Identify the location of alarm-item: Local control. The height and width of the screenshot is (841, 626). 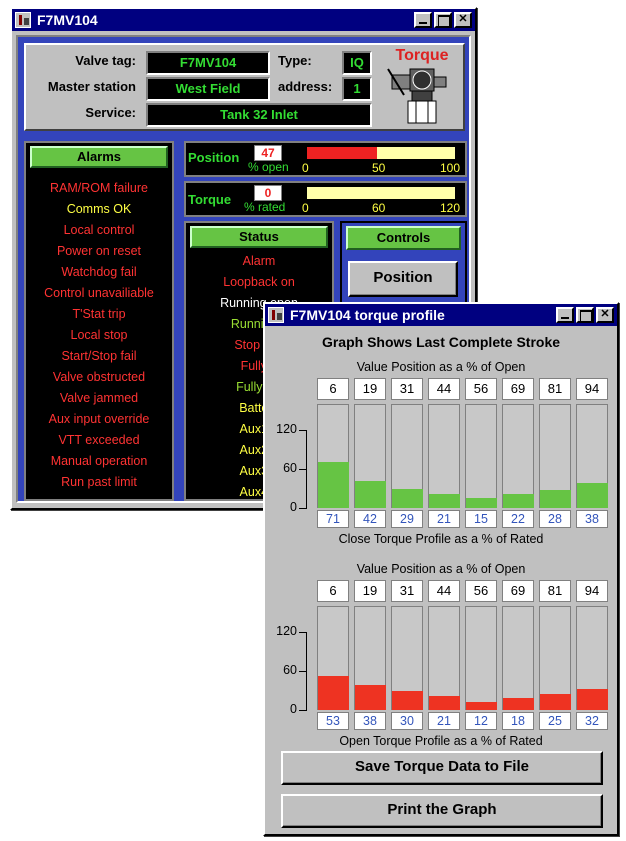
(99, 230).